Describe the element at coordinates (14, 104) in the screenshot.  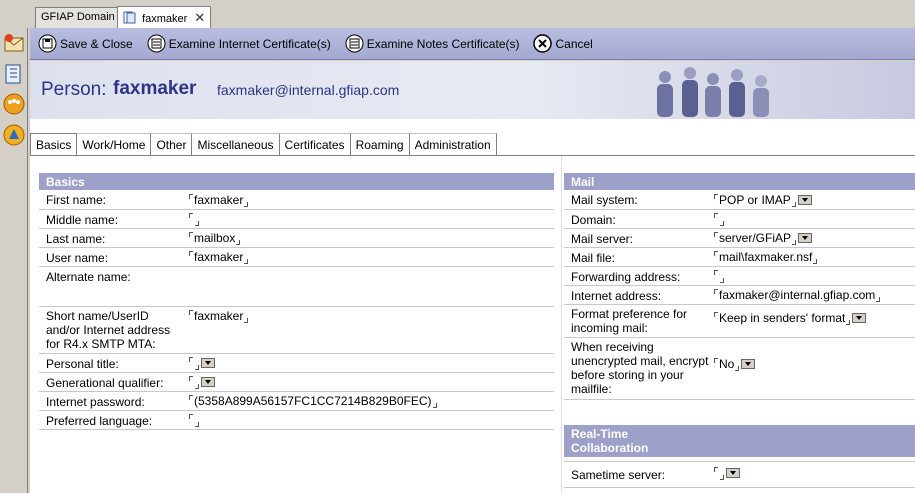
I see `people-bookmark-icon` at that location.